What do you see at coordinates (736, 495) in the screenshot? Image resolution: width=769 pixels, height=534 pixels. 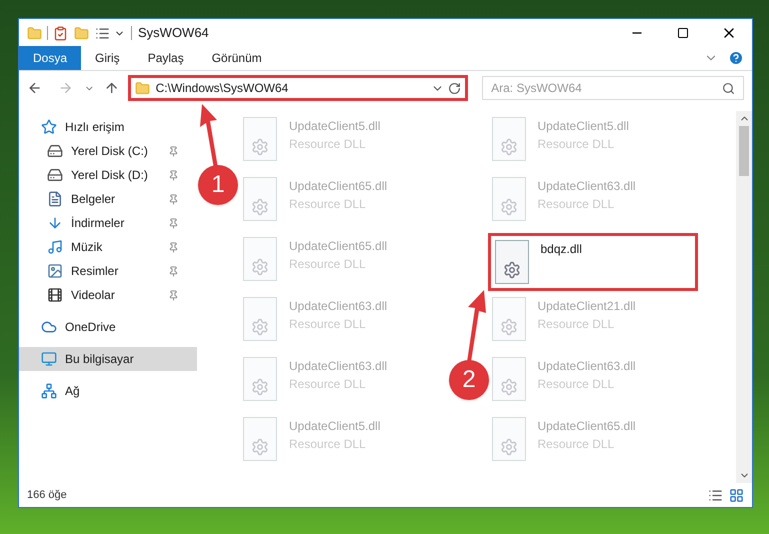 I see `tiles-view-icon` at bounding box center [736, 495].